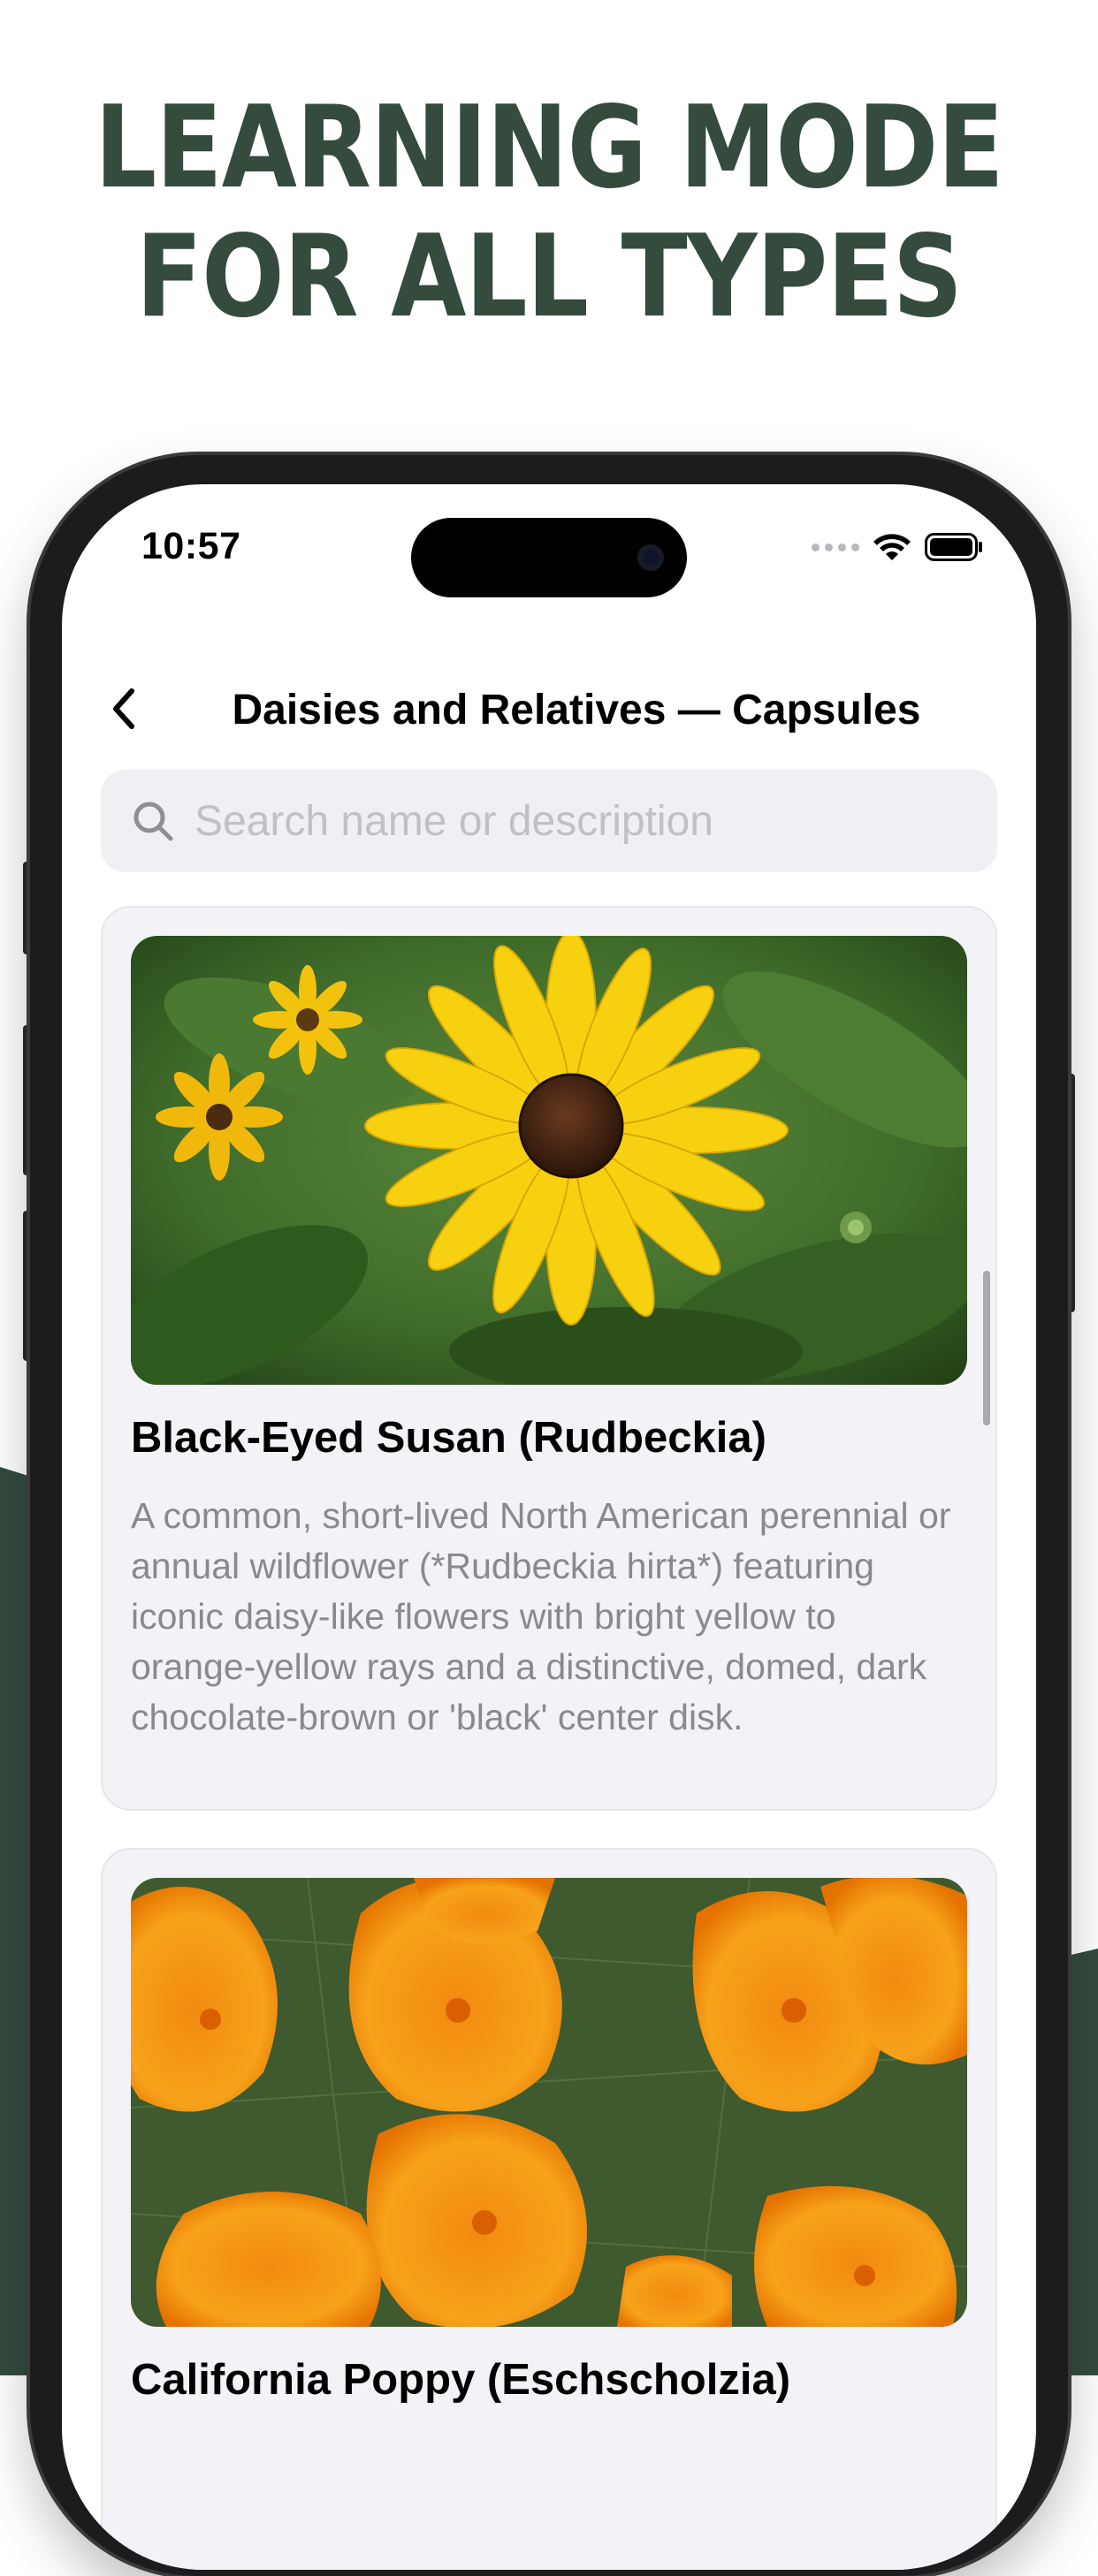 The image size is (1098, 2576). Describe the element at coordinates (461, 2380) in the screenshot. I see `card-title: California Poppy (Eschscholzia)` at that location.